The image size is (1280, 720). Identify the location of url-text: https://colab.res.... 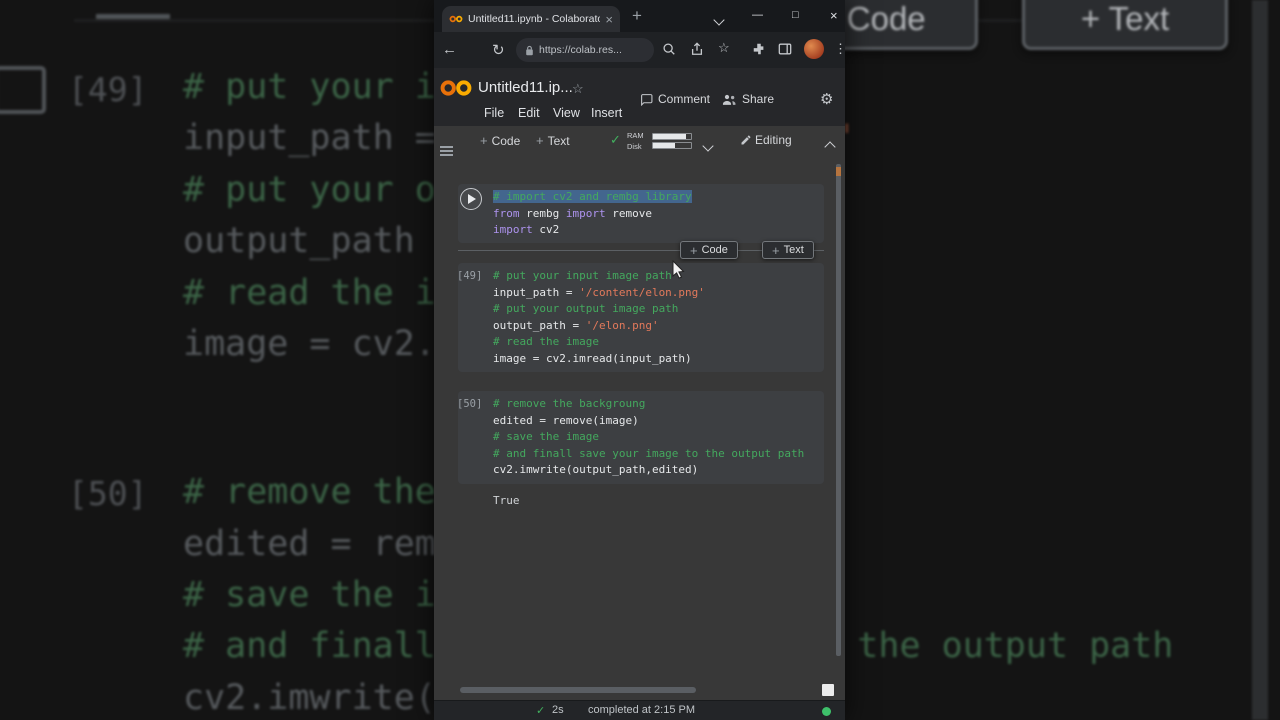
(580, 50).